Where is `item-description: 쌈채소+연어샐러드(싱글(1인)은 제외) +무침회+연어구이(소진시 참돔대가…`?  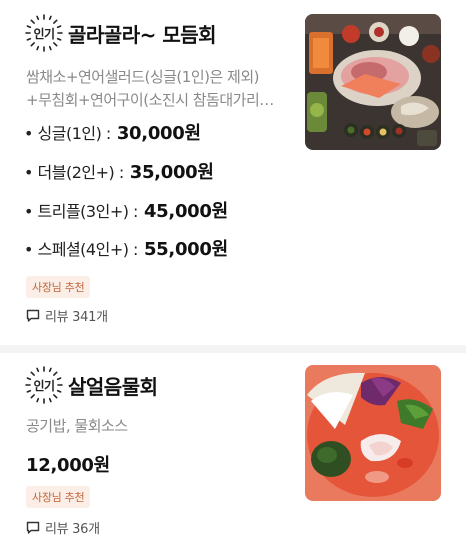
item-description: 쌈채소+연어샐러드(싱글(1인)은 제외) +무침회+연어구이(소진시 참돔대가… is located at coordinates (161, 89).